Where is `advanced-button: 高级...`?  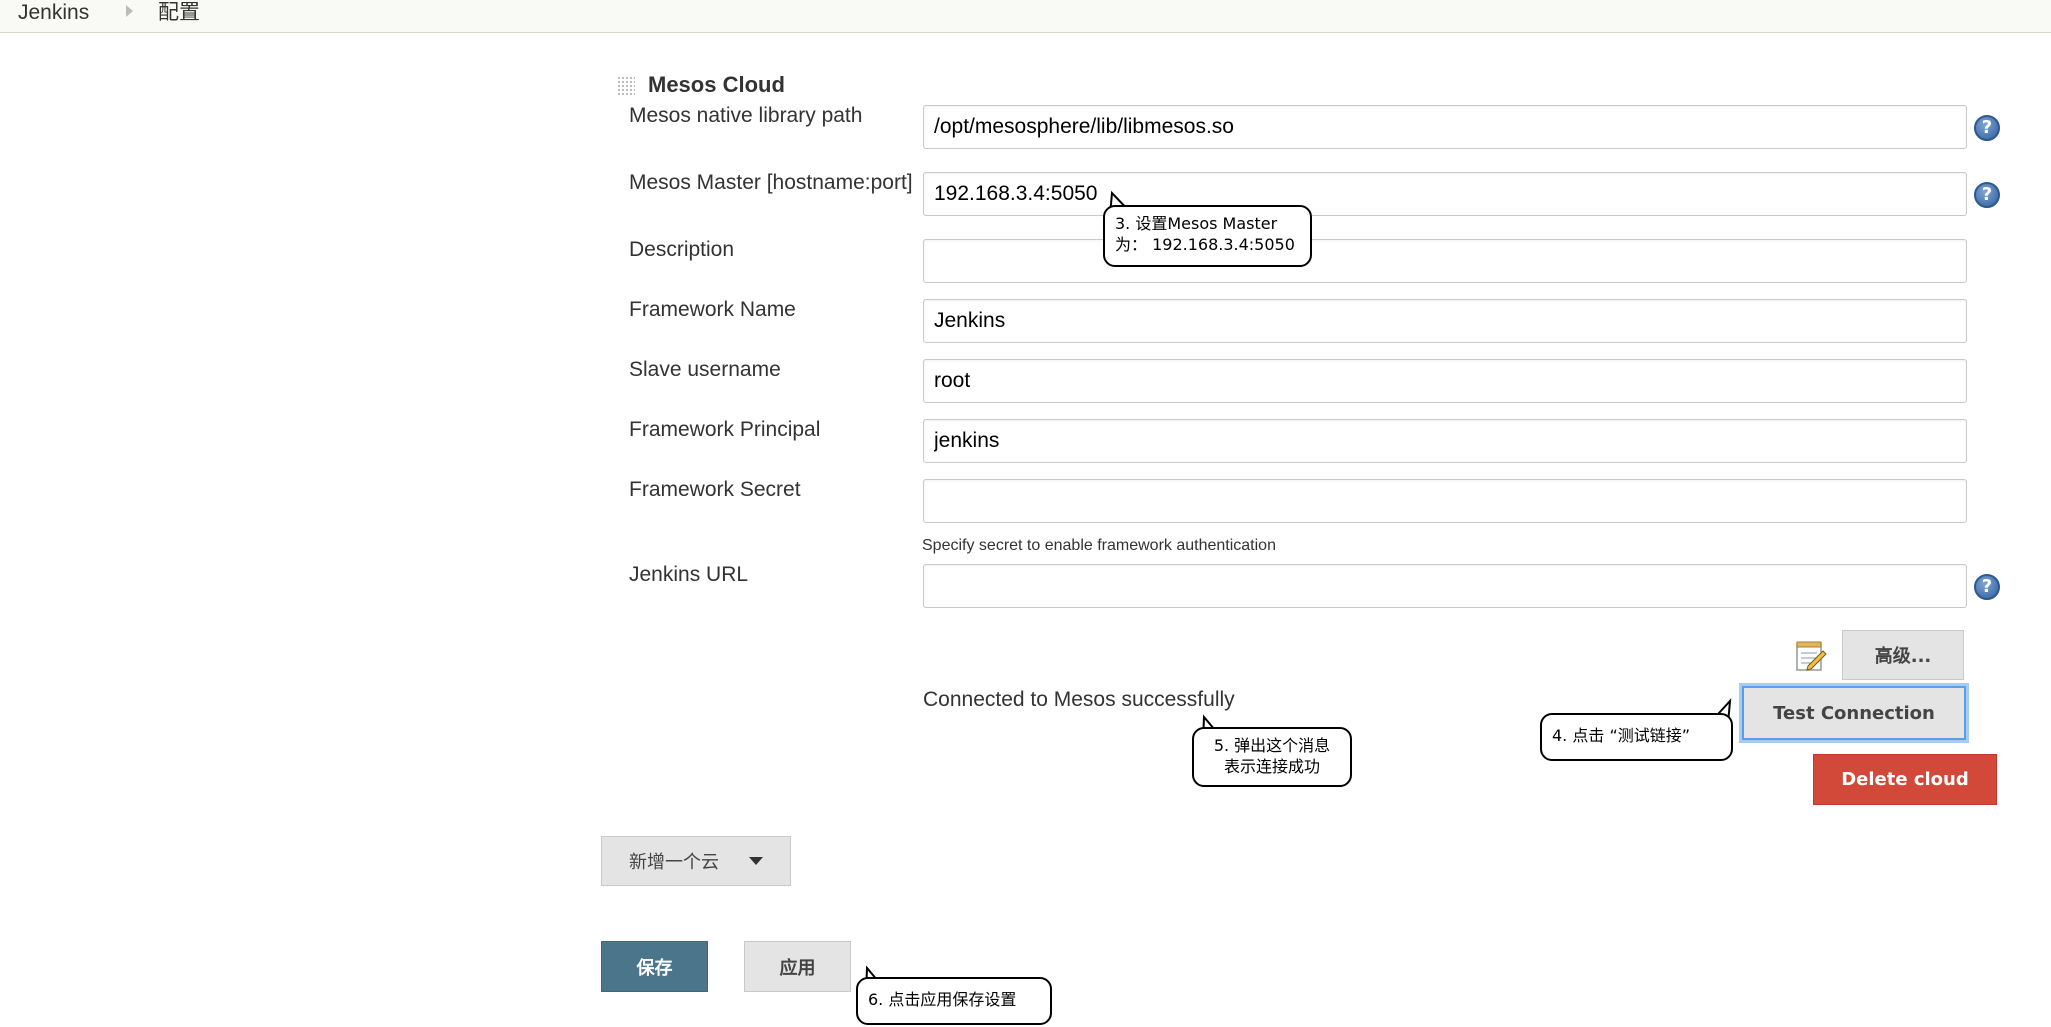 advanced-button: 高级... is located at coordinates (1903, 655).